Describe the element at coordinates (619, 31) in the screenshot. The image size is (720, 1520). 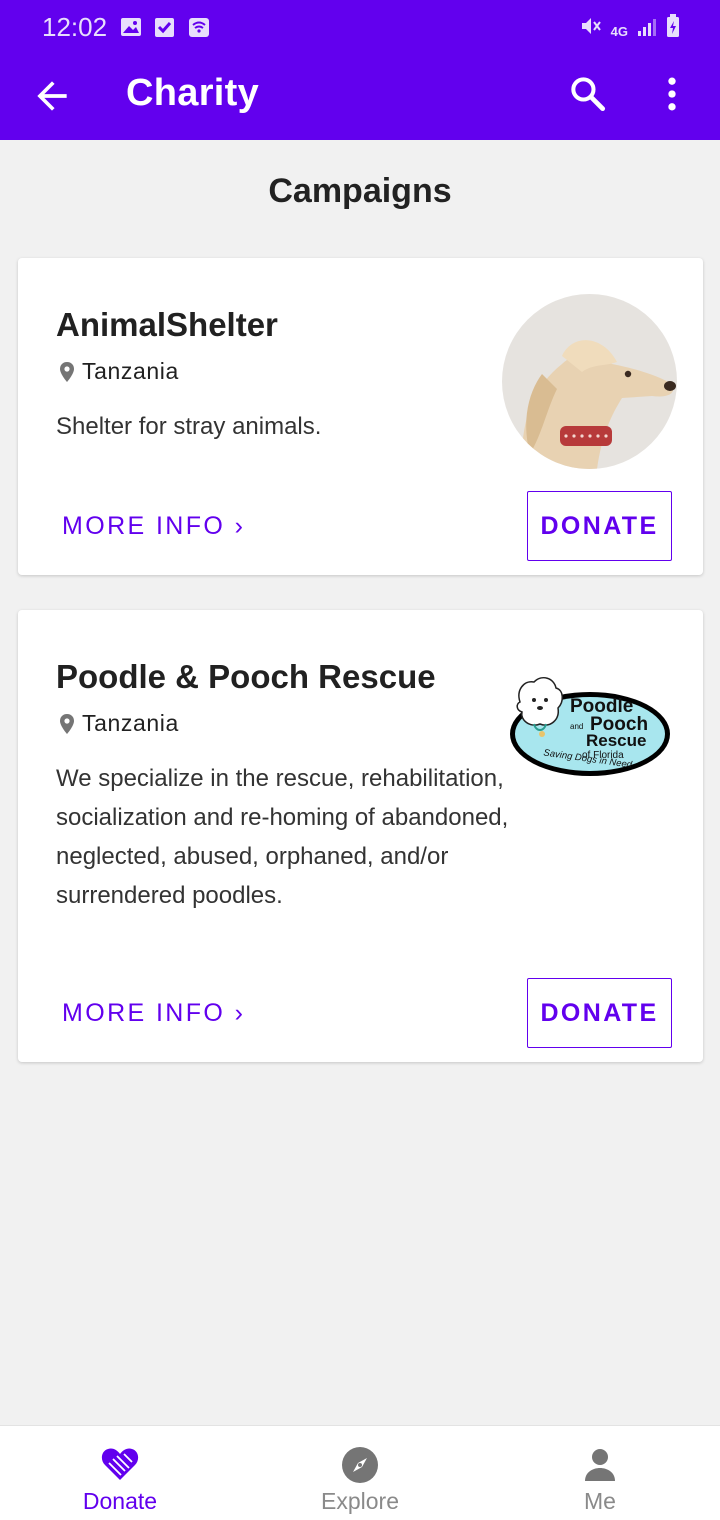
I see `network-type: 4G` at that location.